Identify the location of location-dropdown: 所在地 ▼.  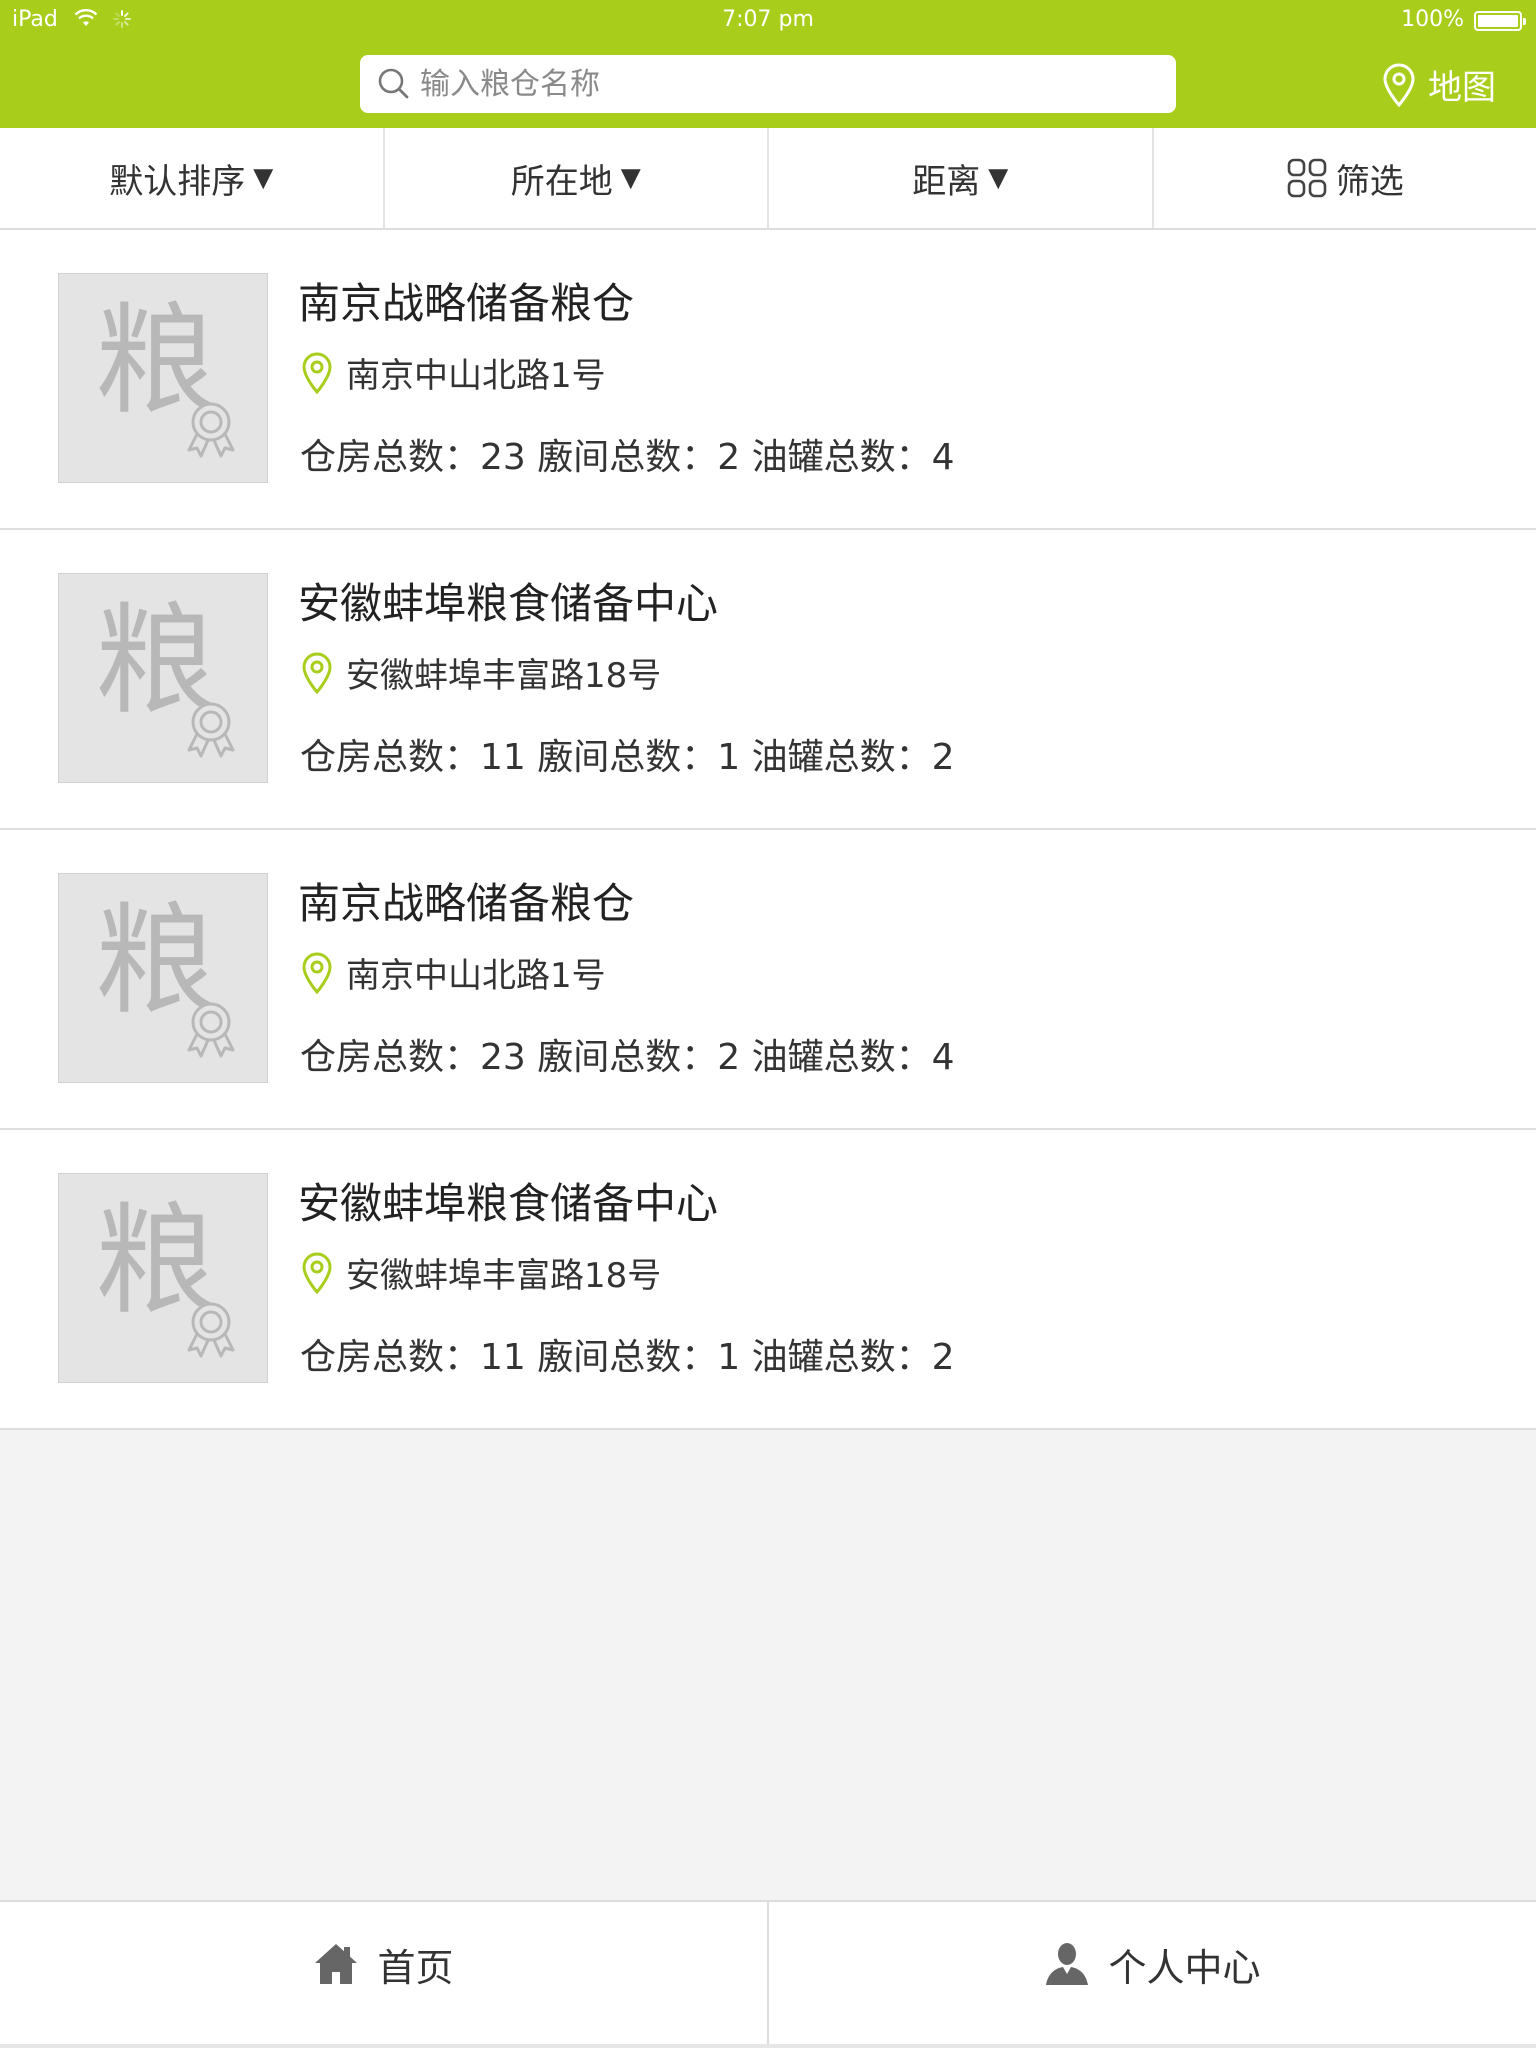
(577, 178).